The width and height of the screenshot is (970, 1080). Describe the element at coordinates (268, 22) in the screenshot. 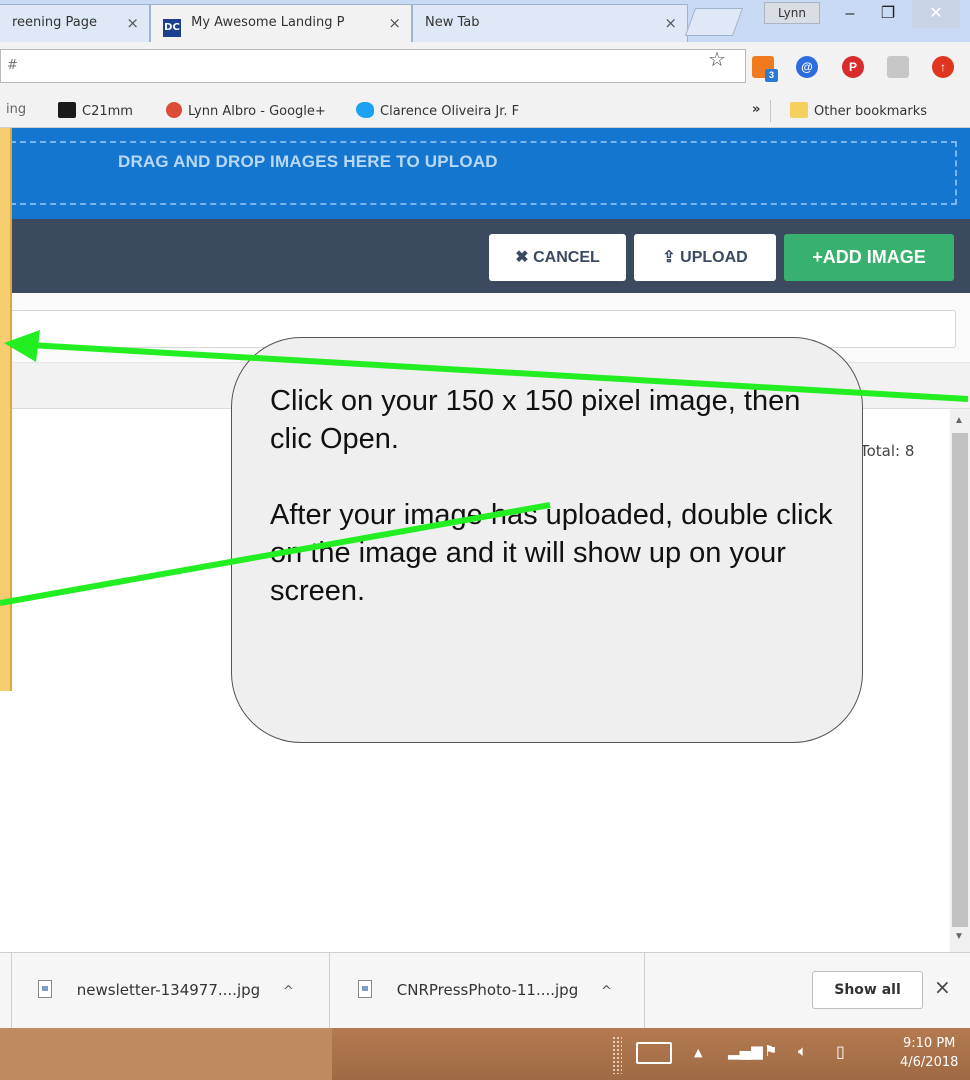

I see `tab-title: My Awesome Landing P` at that location.